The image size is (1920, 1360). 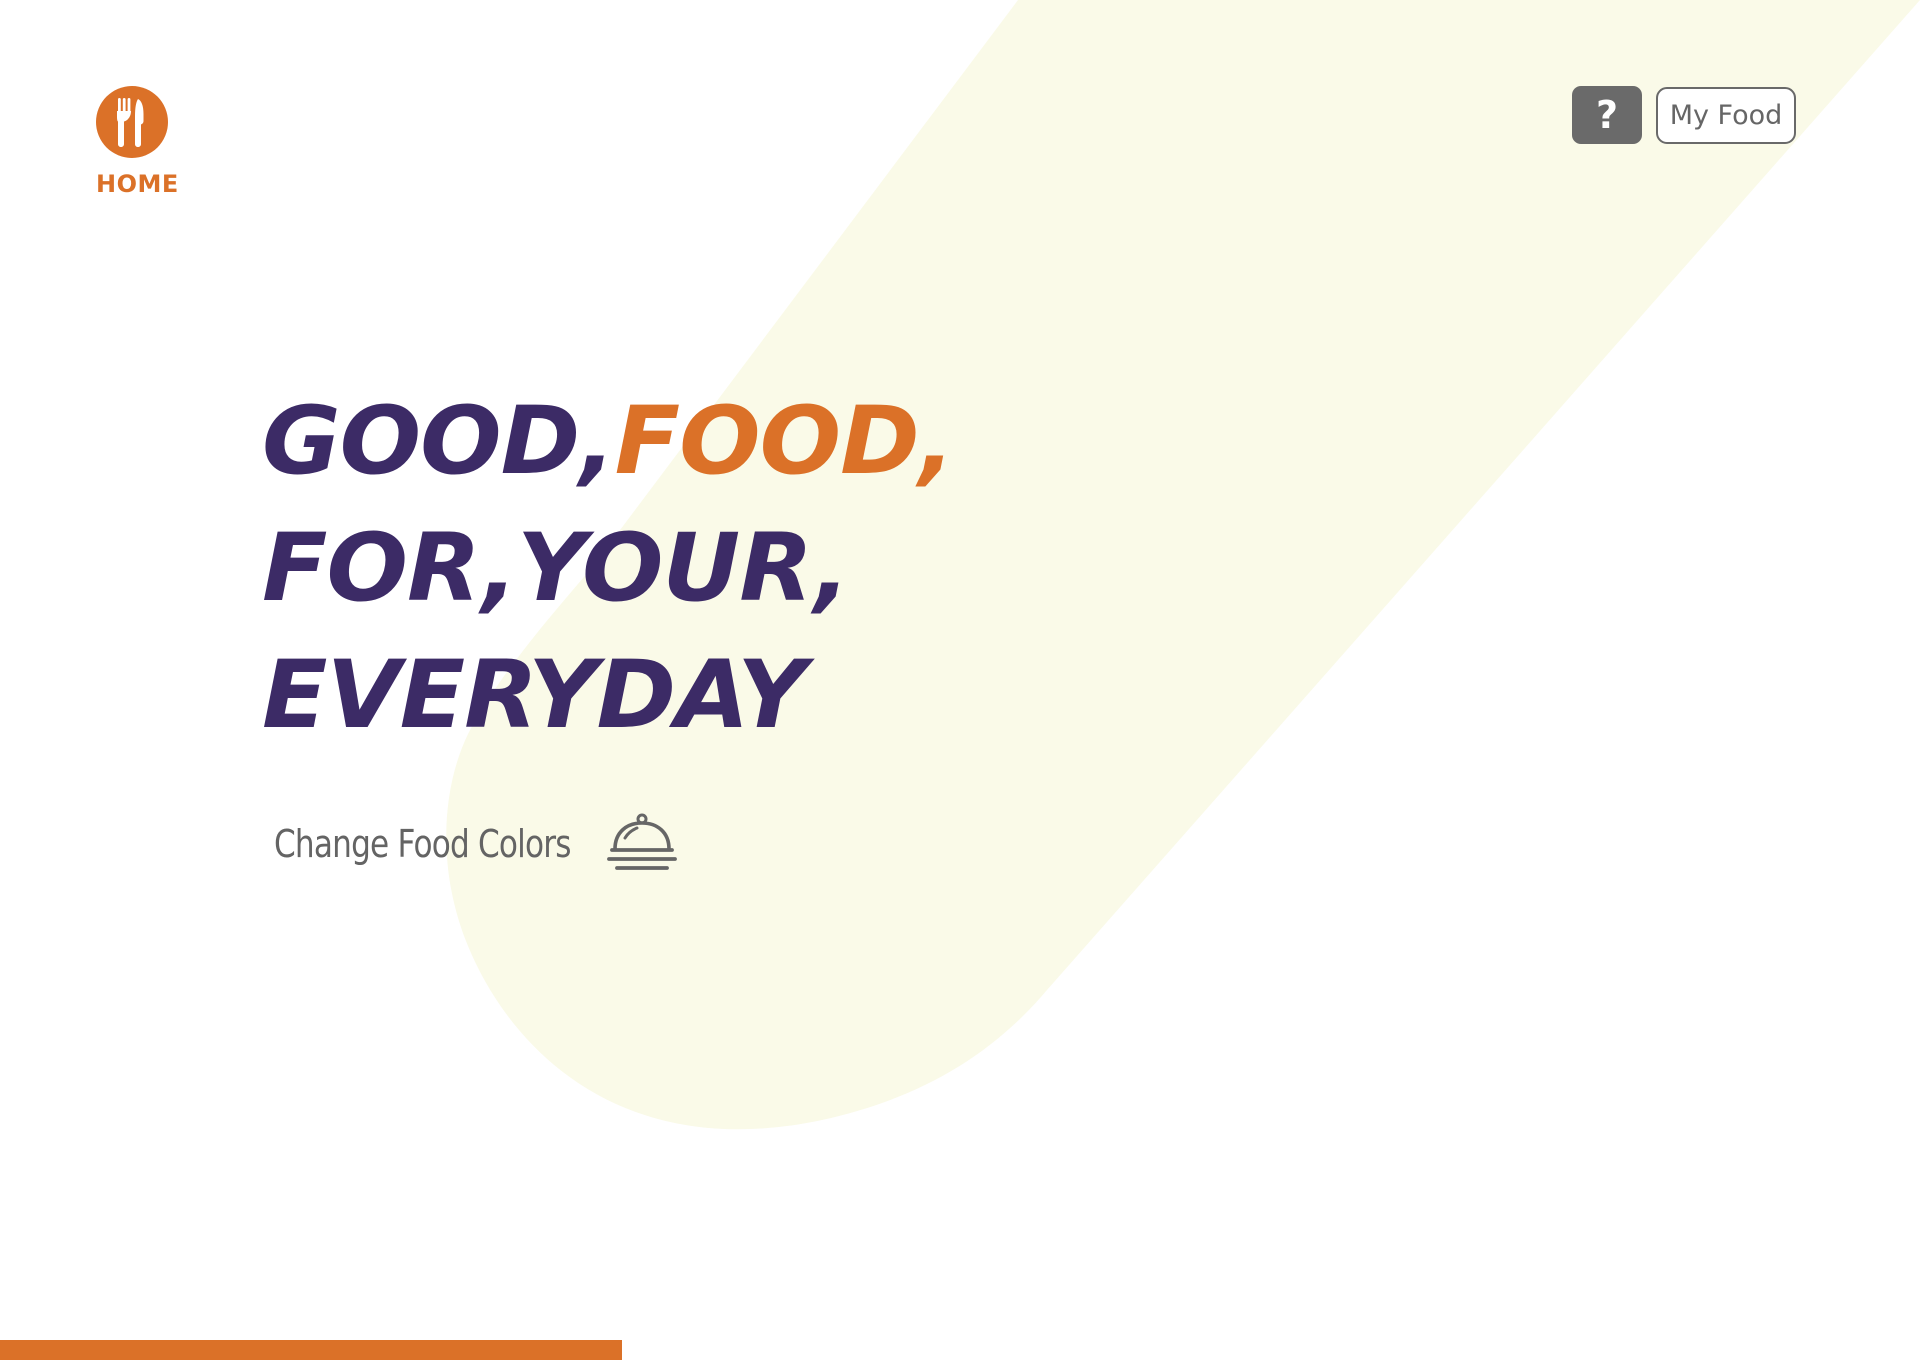 What do you see at coordinates (311, 1350) in the screenshot?
I see `bottom-accent-bar` at bounding box center [311, 1350].